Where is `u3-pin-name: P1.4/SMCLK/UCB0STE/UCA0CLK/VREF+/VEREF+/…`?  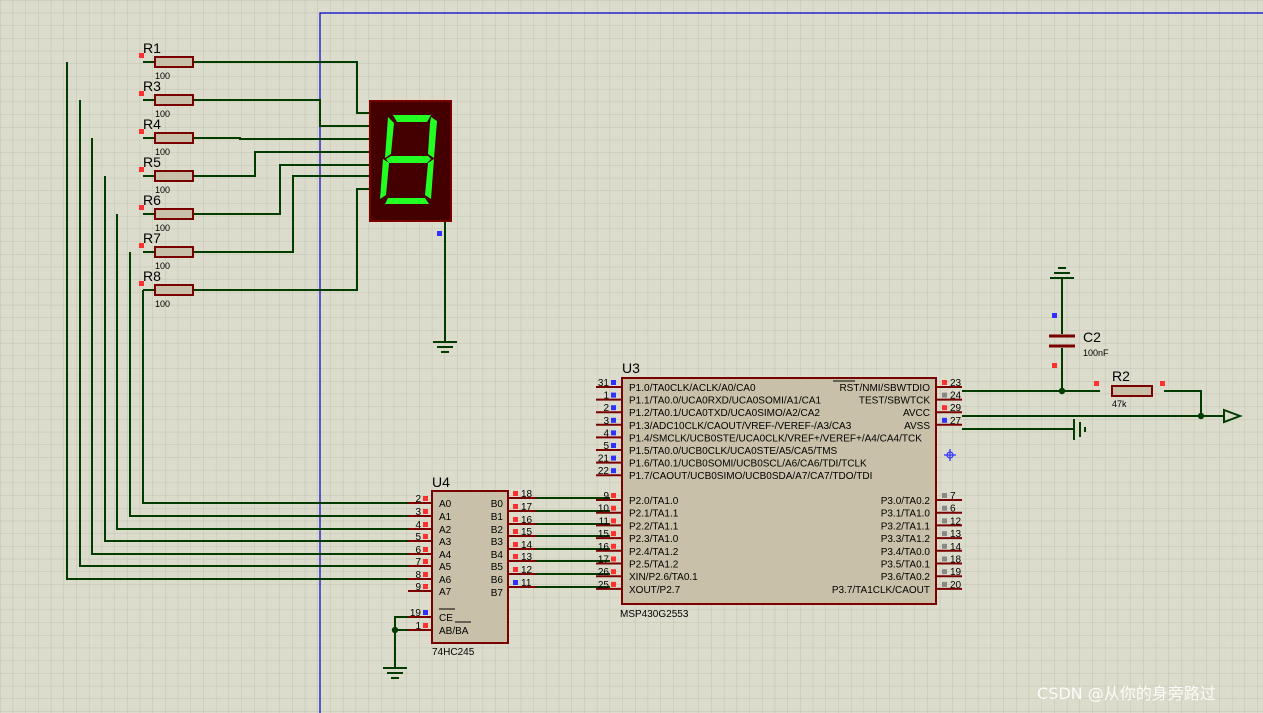
u3-pin-name: P1.4/SMCLK/UCB0STE/UCA0CLK/VREF+/VEREF+/… is located at coordinates (775, 438).